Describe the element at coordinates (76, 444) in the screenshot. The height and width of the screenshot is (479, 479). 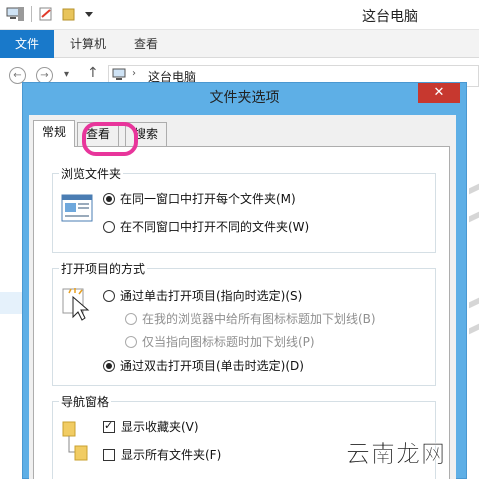
I see `folder-tree-icon` at that location.